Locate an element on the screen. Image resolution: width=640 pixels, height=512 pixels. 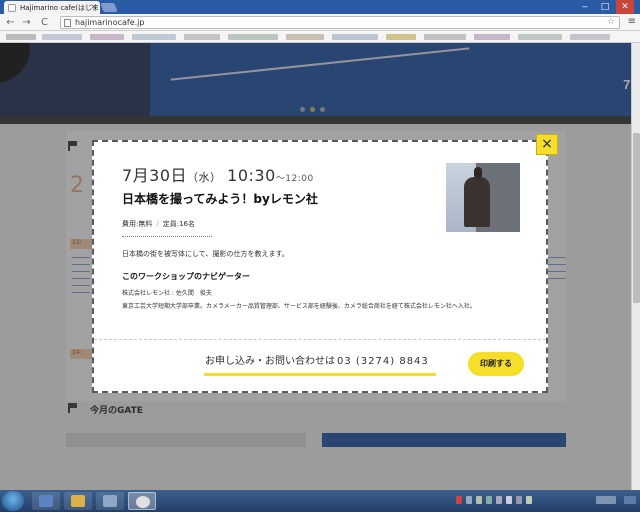
taskbar-item-chrome is located at coordinates (142, 501).